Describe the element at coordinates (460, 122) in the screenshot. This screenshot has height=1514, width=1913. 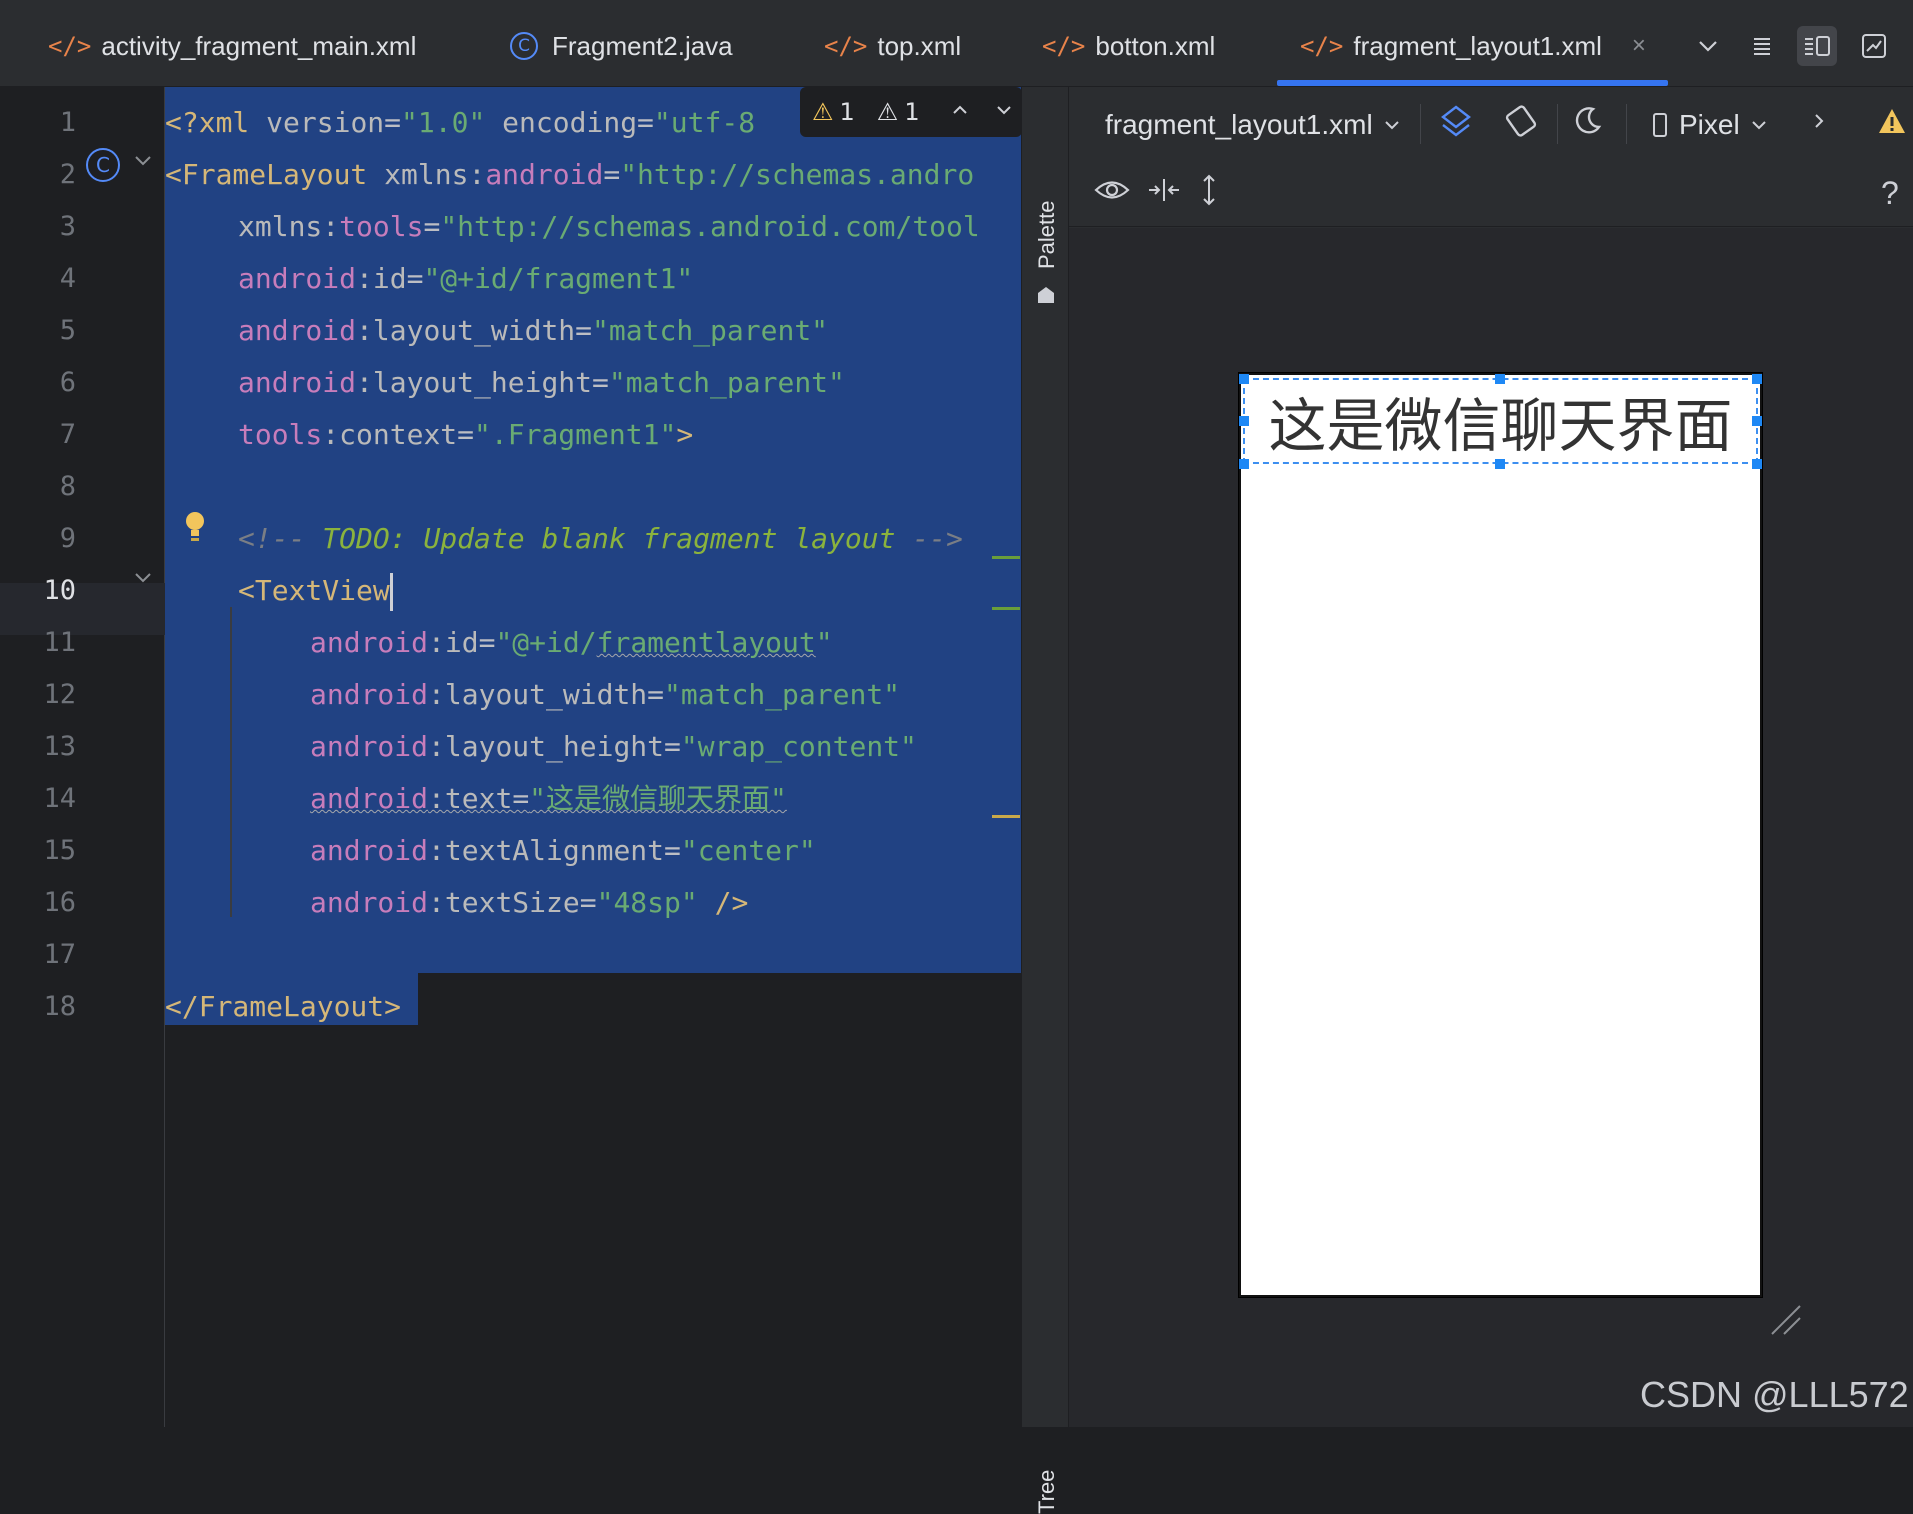
I see `code-line-1: <?xml version="1.0" encoding="utf-8` at that location.